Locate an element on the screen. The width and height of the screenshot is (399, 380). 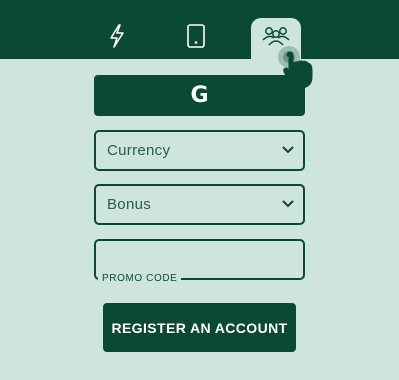
tab-lightning is located at coordinates (117, 38).